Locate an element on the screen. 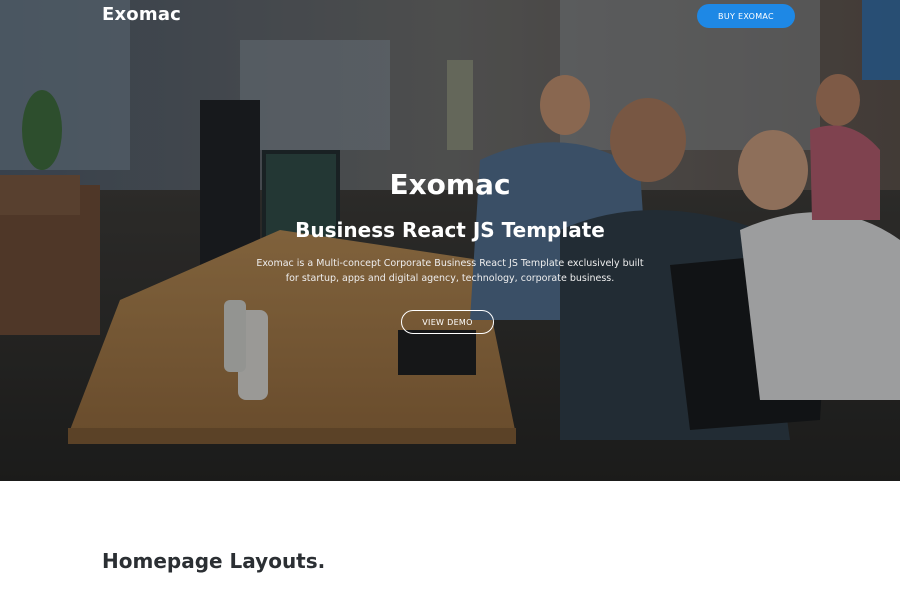 The width and height of the screenshot is (900, 600). homepage-layouts-heading: Homepage Layouts. is located at coordinates (214, 561).